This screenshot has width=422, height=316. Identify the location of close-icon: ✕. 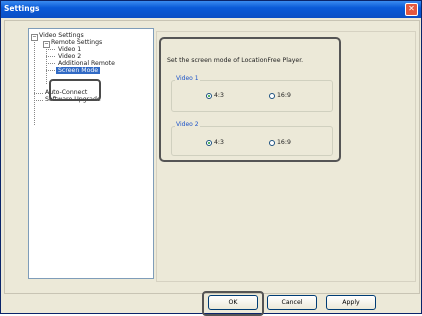
(411, 9).